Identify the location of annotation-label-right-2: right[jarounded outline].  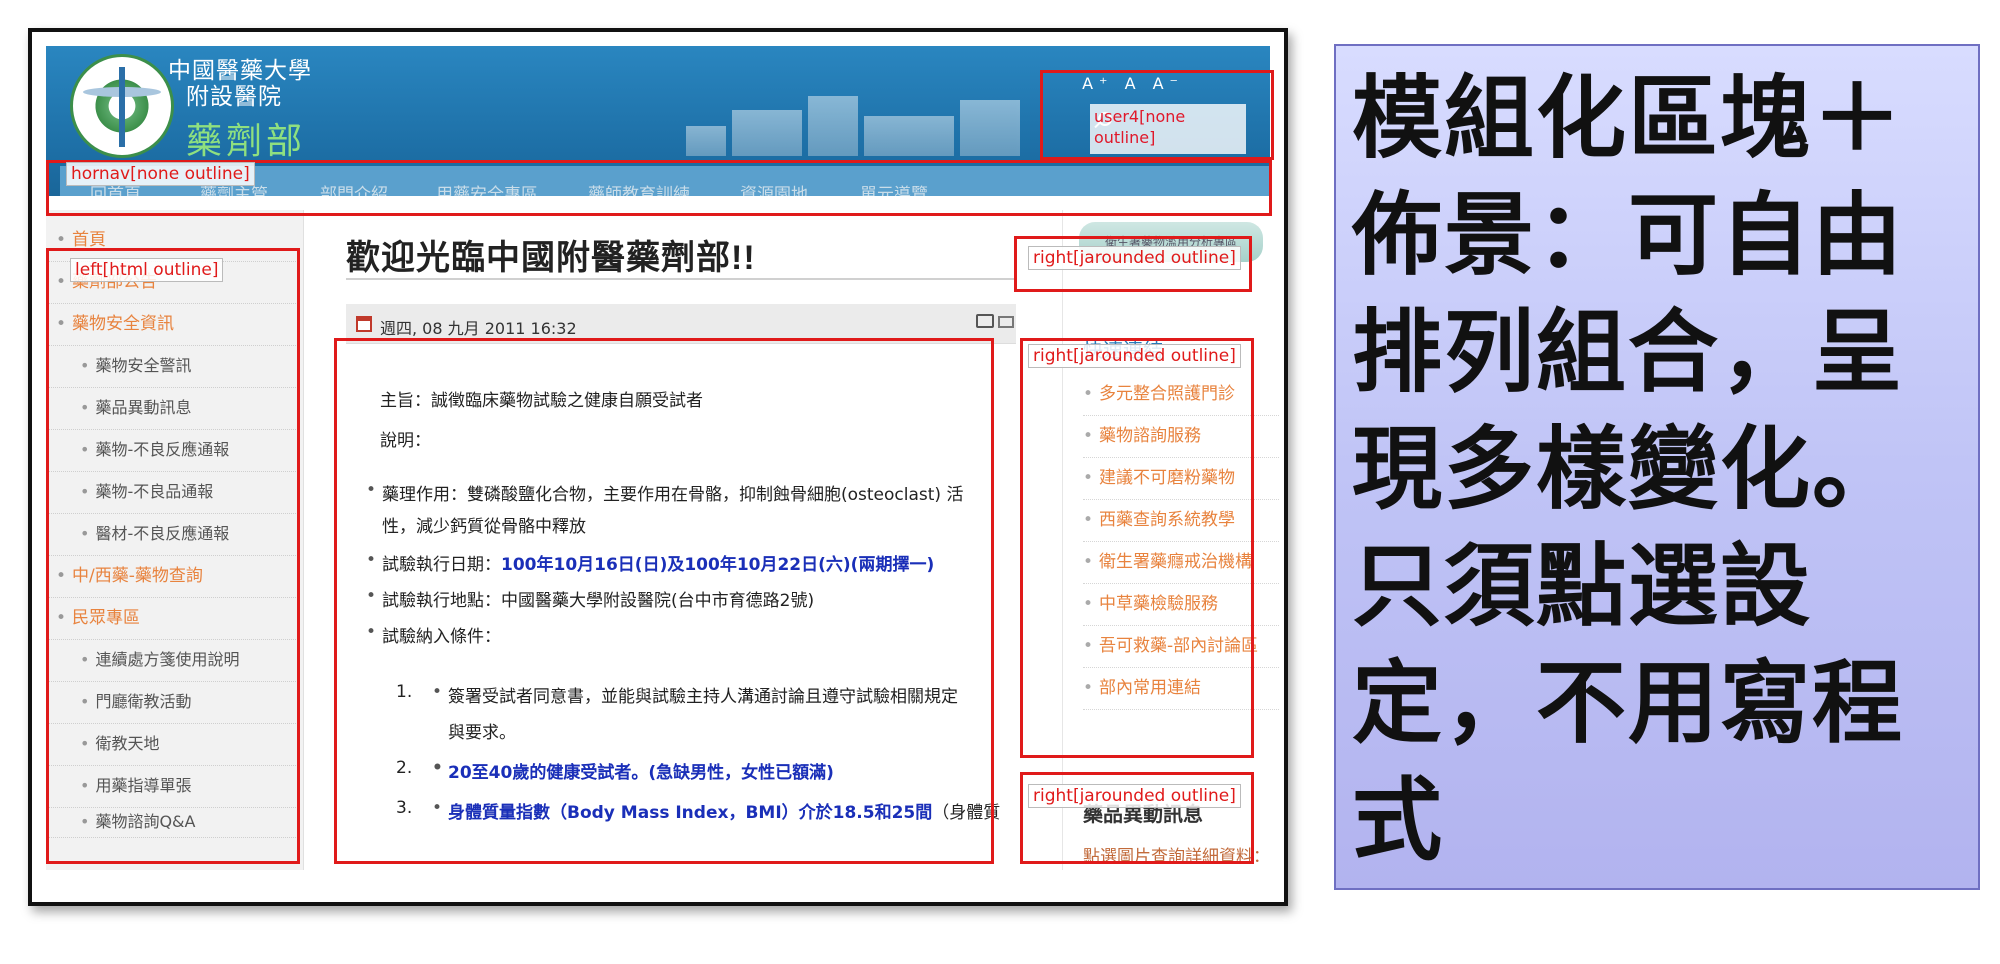
(1134, 356).